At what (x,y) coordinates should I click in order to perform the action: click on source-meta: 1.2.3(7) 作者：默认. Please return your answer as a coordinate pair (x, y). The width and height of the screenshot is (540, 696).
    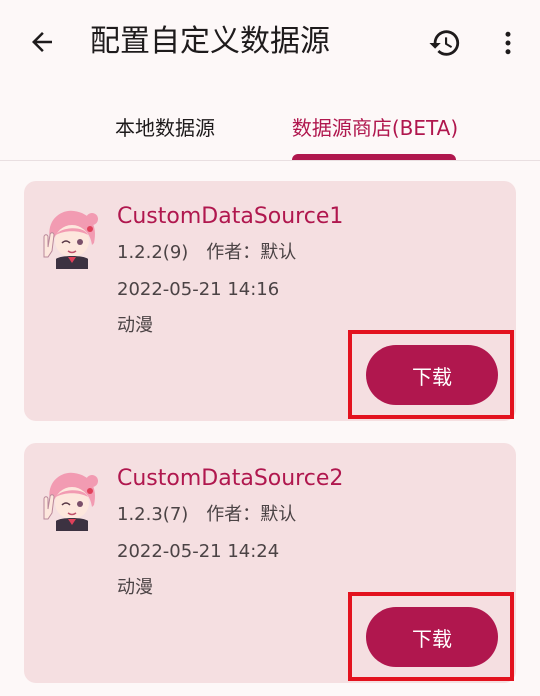
    Looking at the image, I should click on (206, 515).